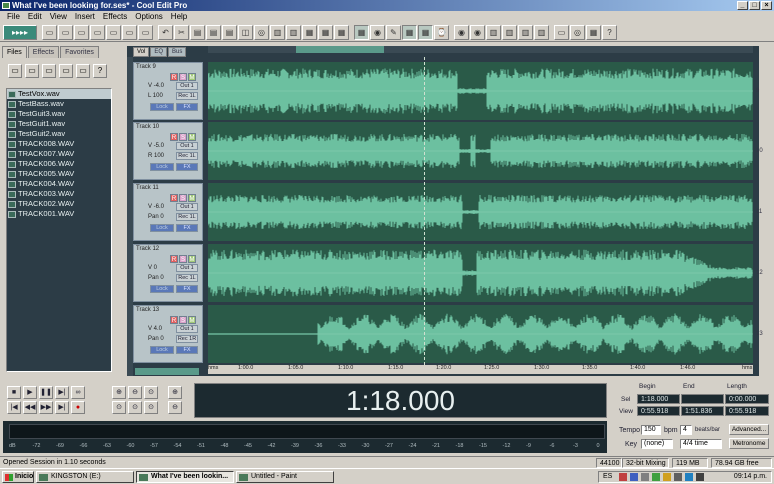 The width and height of the screenshot is (774, 484). What do you see at coordinates (156, 156) in the screenshot?
I see `track-pan: R 100` at bounding box center [156, 156].